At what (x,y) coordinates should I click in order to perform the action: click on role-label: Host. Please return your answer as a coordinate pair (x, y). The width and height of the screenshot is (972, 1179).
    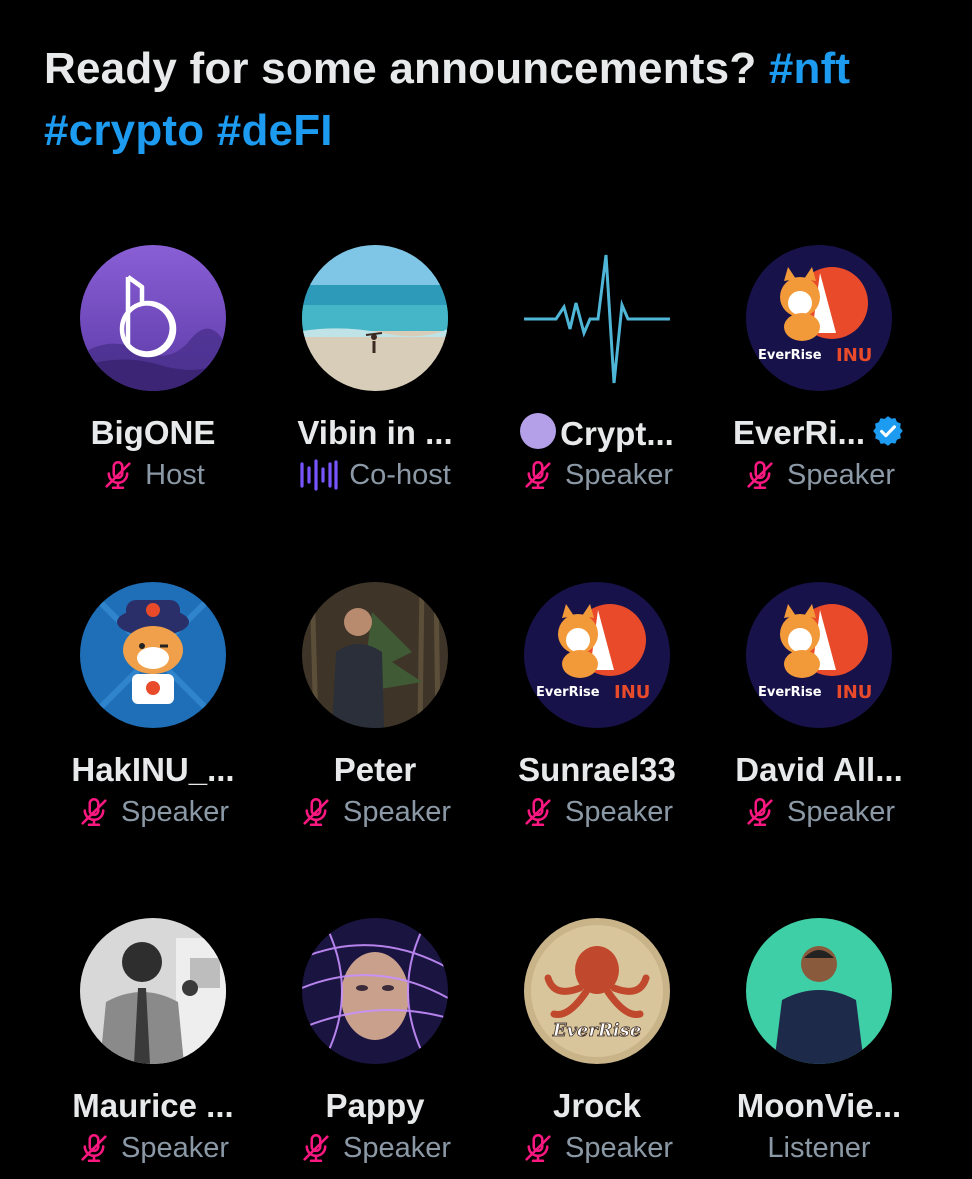
    Looking at the image, I should click on (175, 475).